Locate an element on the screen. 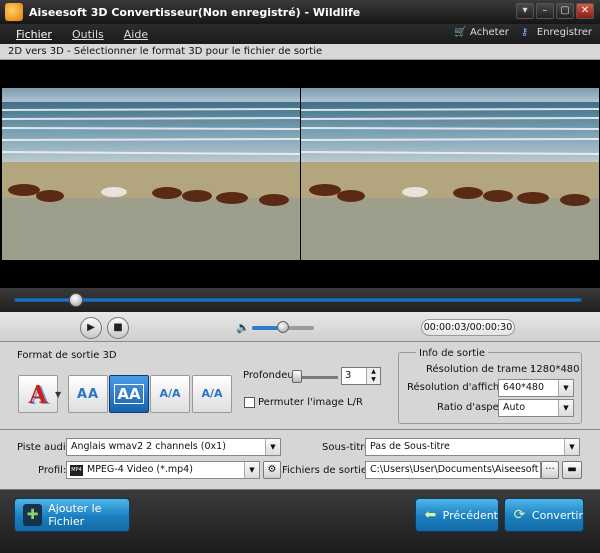 Image resolution: width=600 pixels, height=553 pixels. window-controls: ▾ – ▢ ✕ is located at coordinates (555, 11).